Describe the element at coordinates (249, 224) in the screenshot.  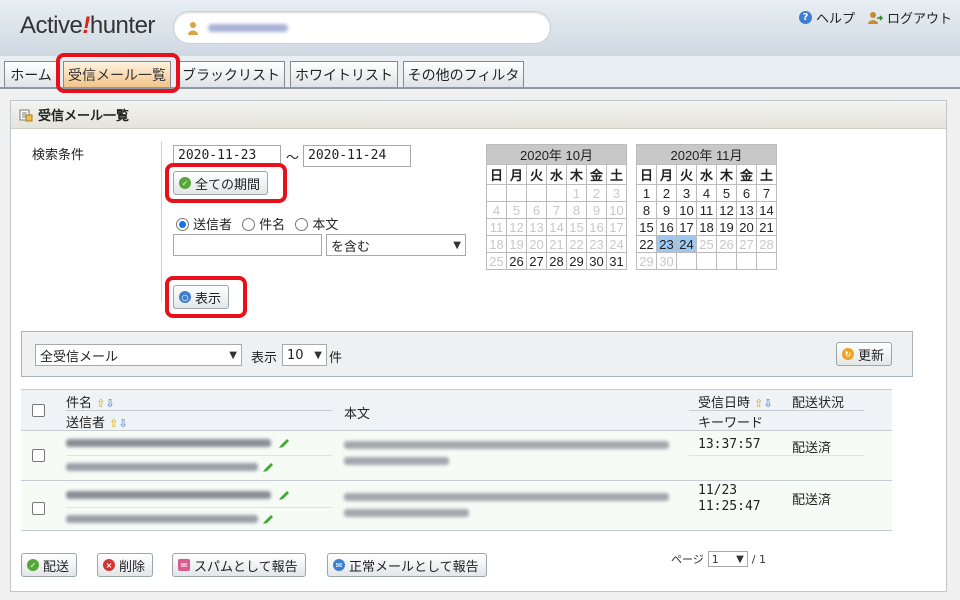
I see `radio-subject-dot` at that location.